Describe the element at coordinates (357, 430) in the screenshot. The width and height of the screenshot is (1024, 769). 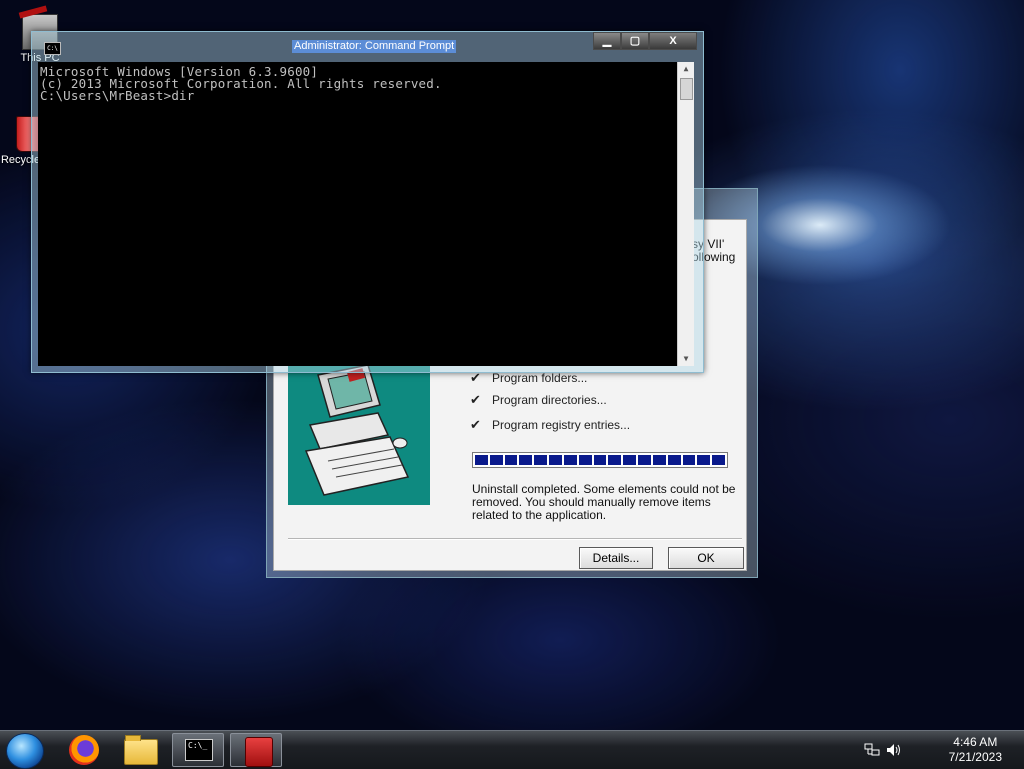
I see `computer-illustration-icon` at that location.